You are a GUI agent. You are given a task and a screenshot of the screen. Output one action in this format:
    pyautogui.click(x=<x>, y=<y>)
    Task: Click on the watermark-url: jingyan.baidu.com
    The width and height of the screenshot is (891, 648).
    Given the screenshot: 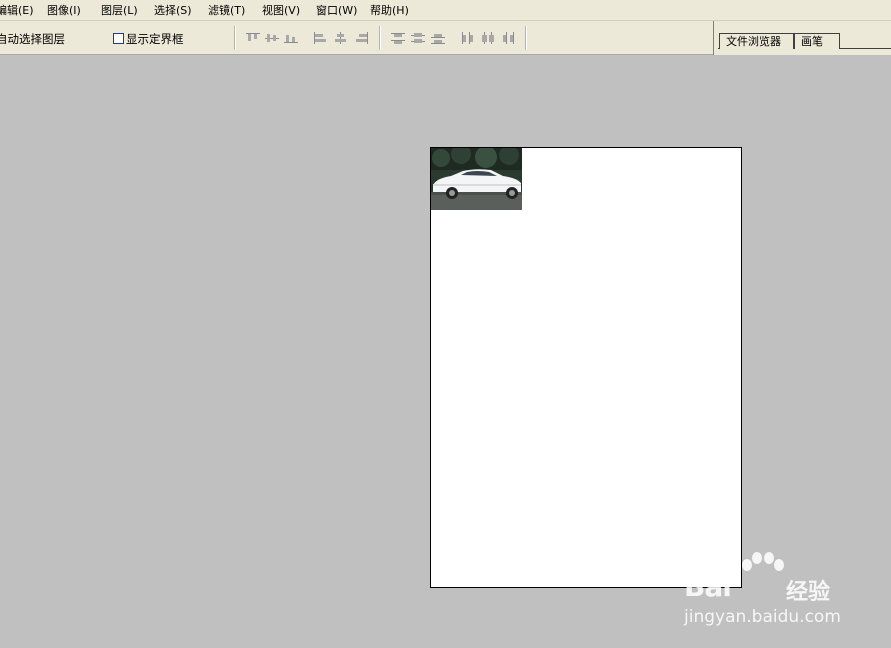 What is the action you would take?
    pyautogui.click(x=762, y=617)
    